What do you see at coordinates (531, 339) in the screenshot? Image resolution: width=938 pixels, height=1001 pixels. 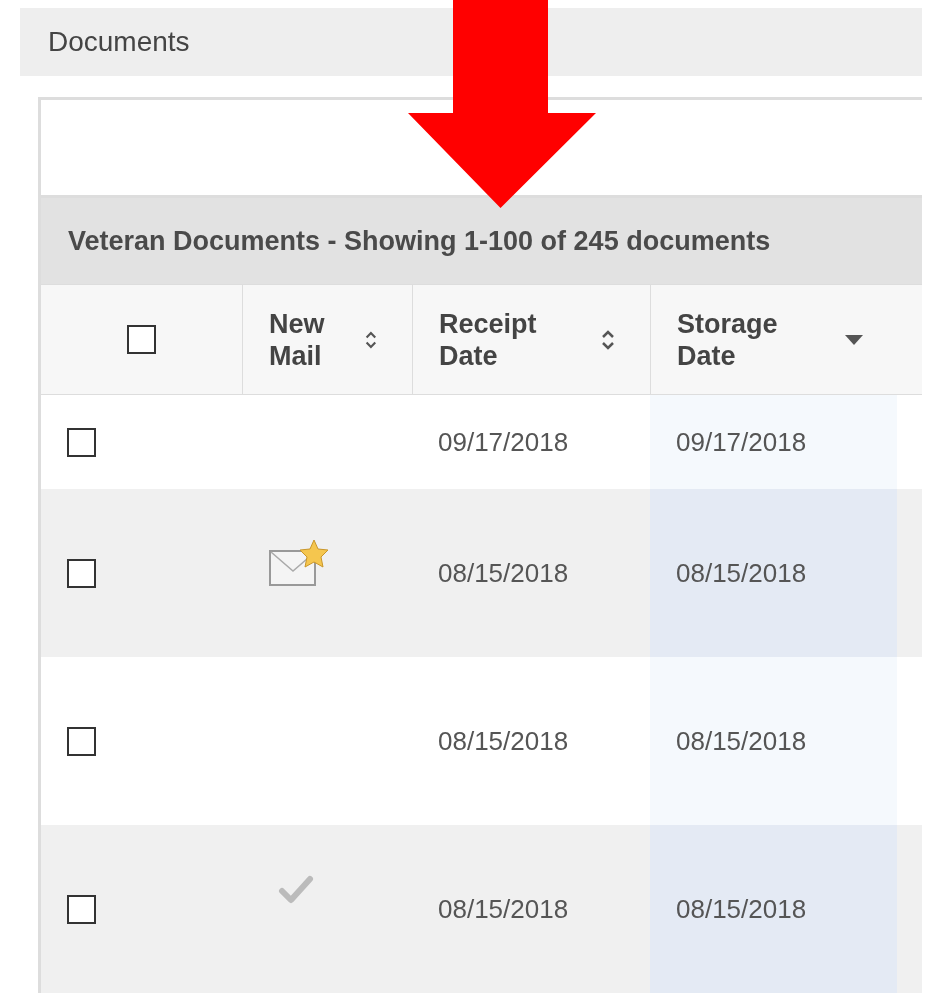 I see `column-header: Receipt Date` at bounding box center [531, 339].